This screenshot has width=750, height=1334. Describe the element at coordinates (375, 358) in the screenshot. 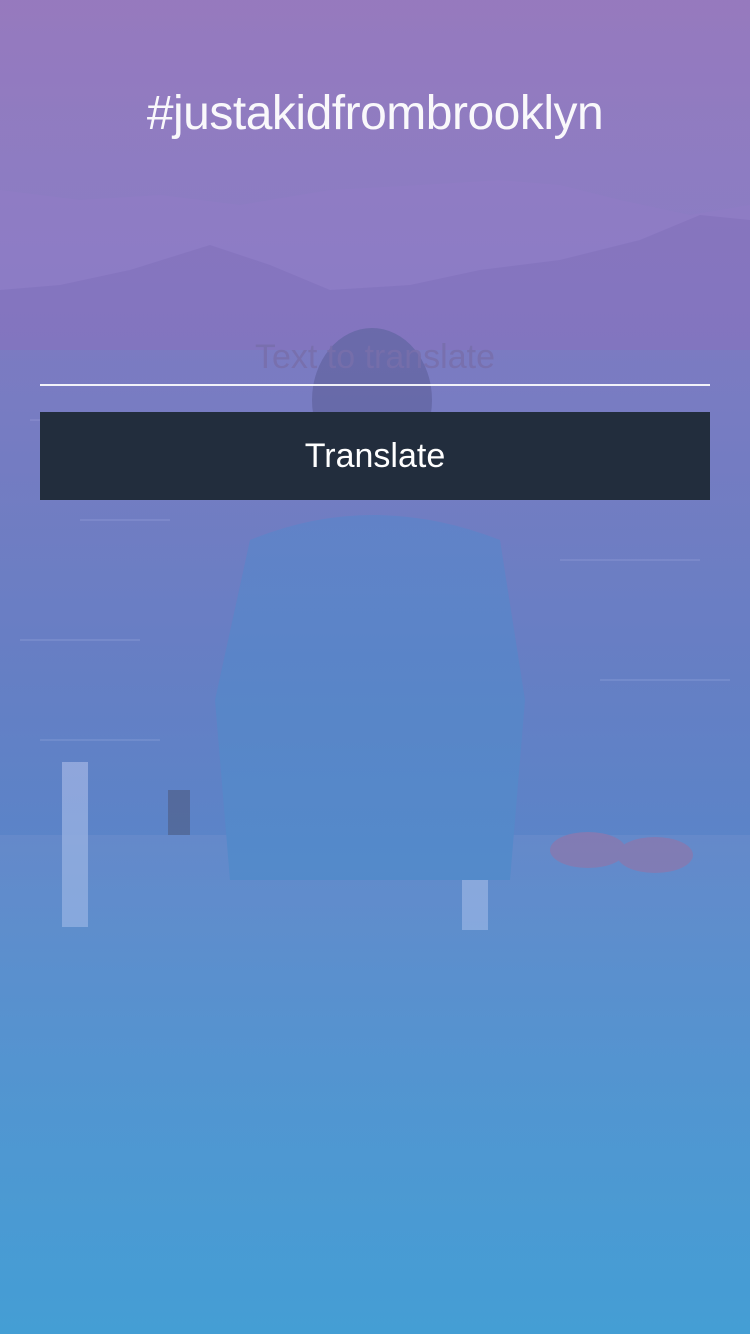

I see `translate-text-input` at that location.